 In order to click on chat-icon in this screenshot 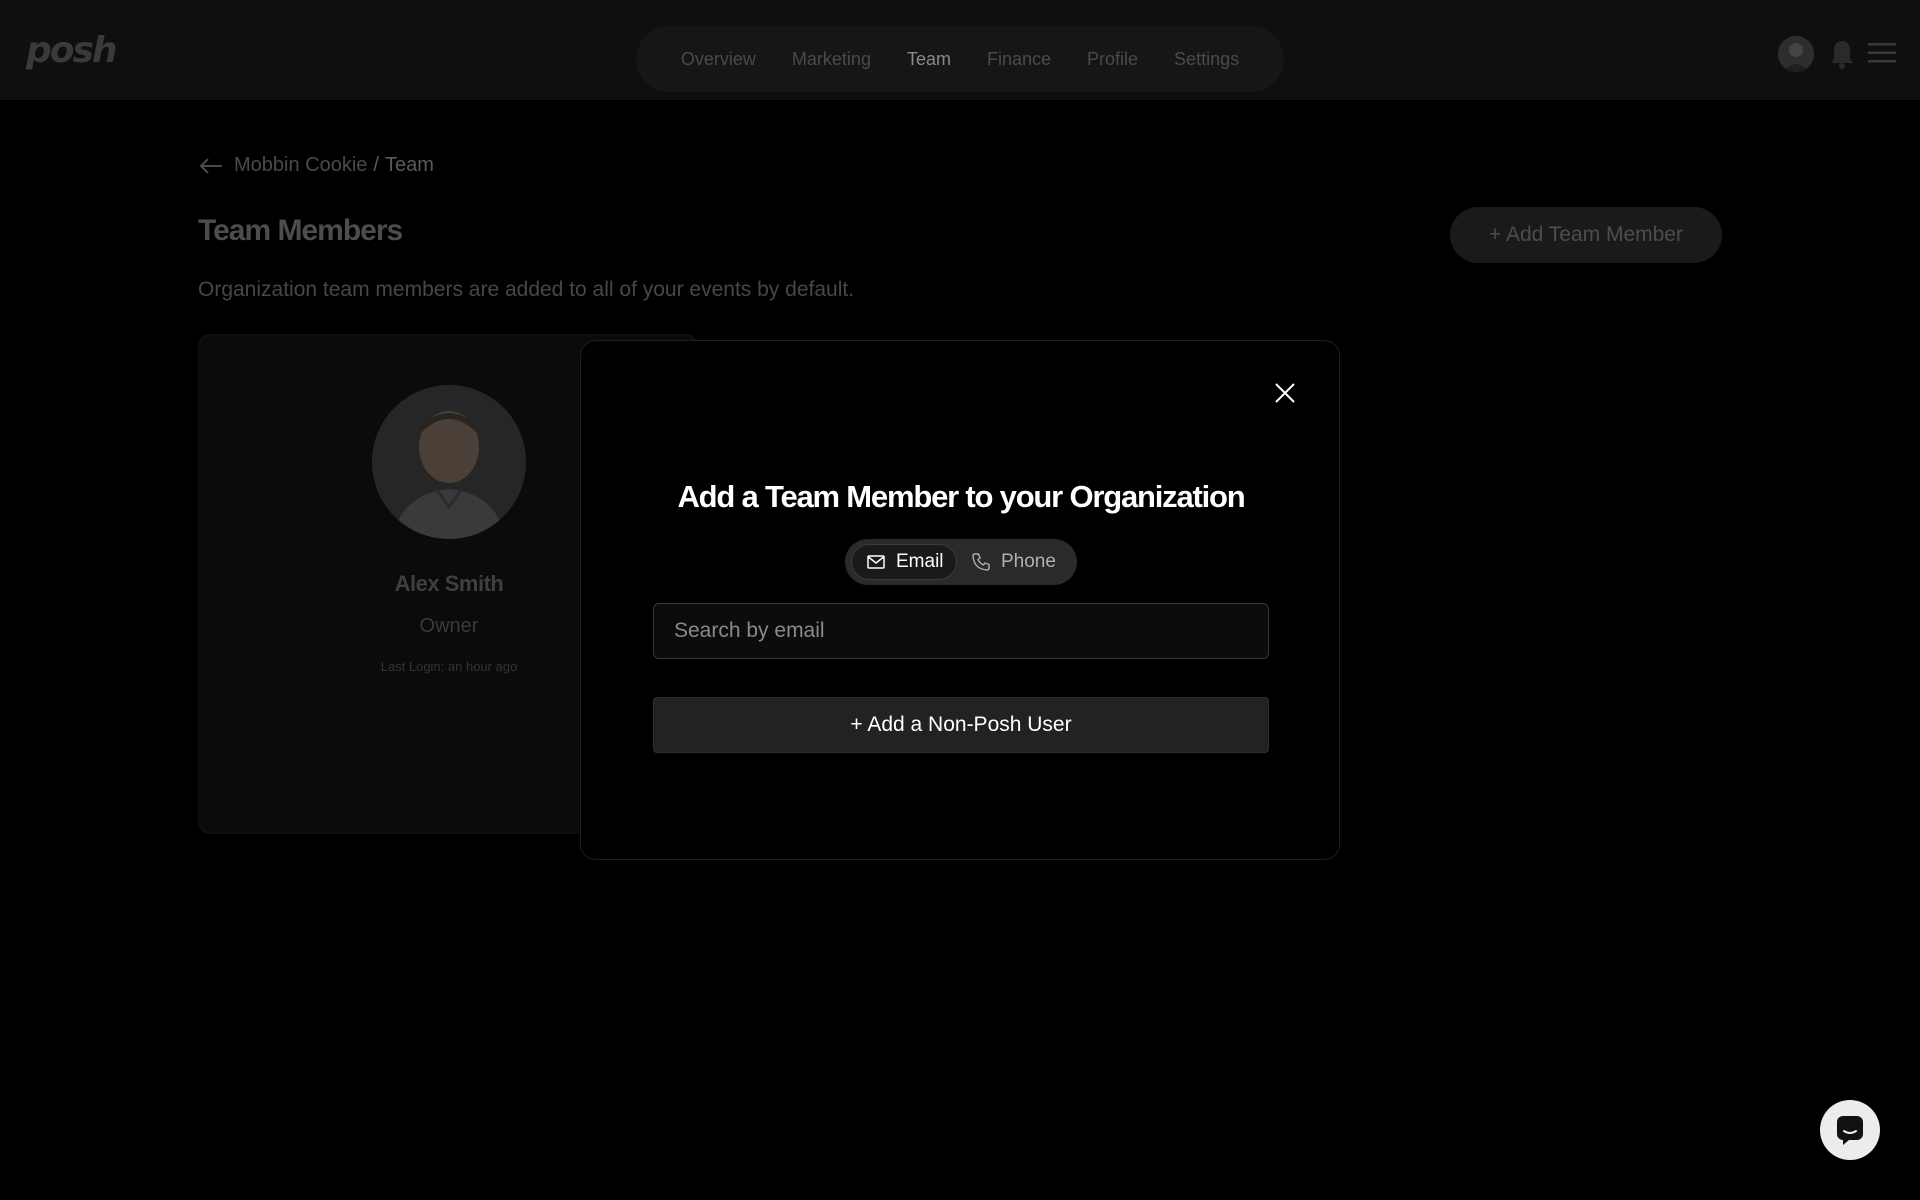, I will do `click(1850, 1130)`.